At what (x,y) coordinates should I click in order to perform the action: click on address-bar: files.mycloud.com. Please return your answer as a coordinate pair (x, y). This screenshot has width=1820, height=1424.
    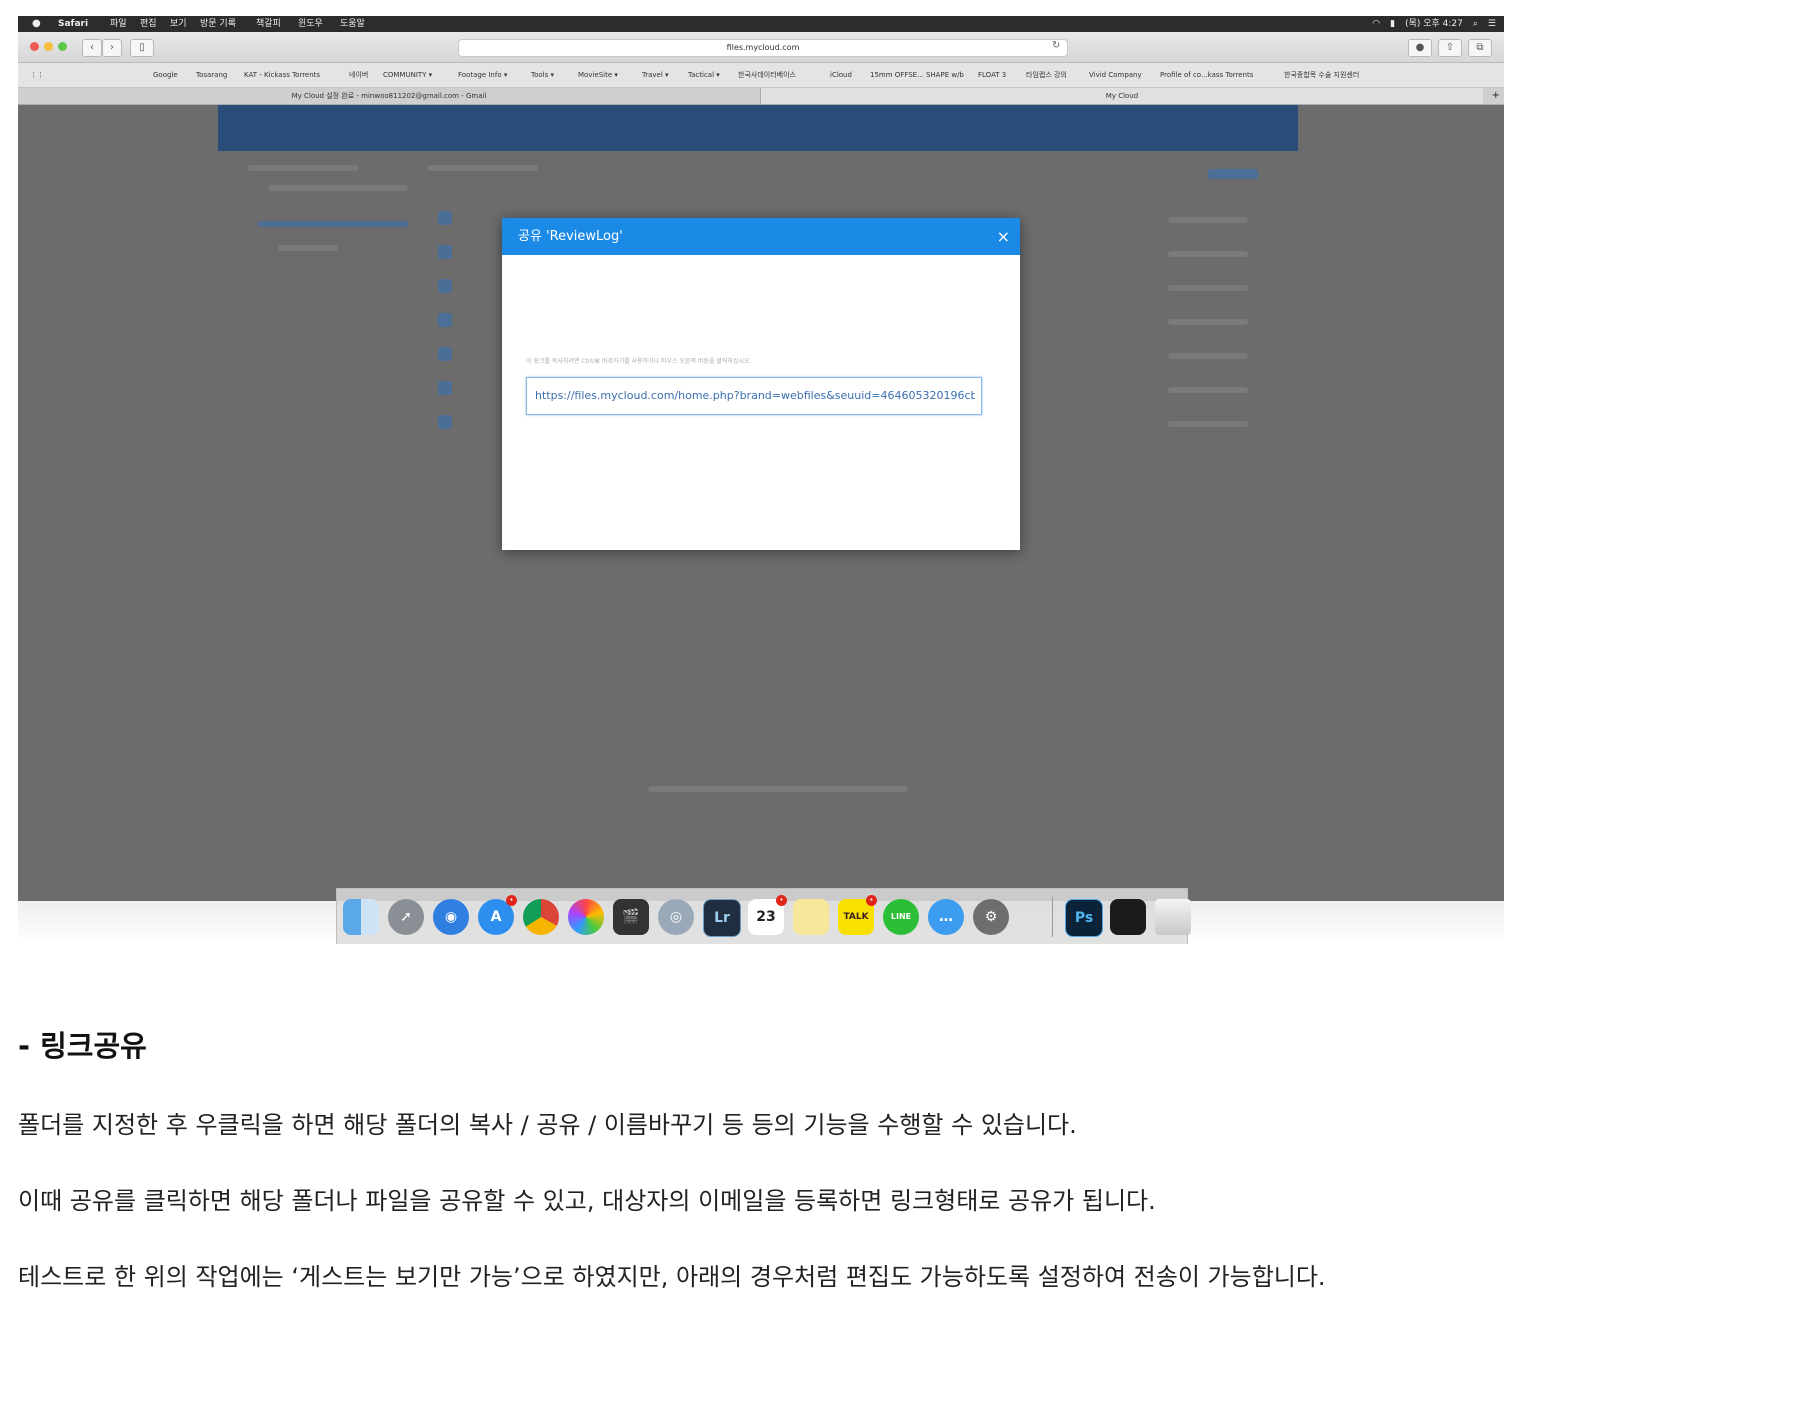
    Looking at the image, I should click on (763, 48).